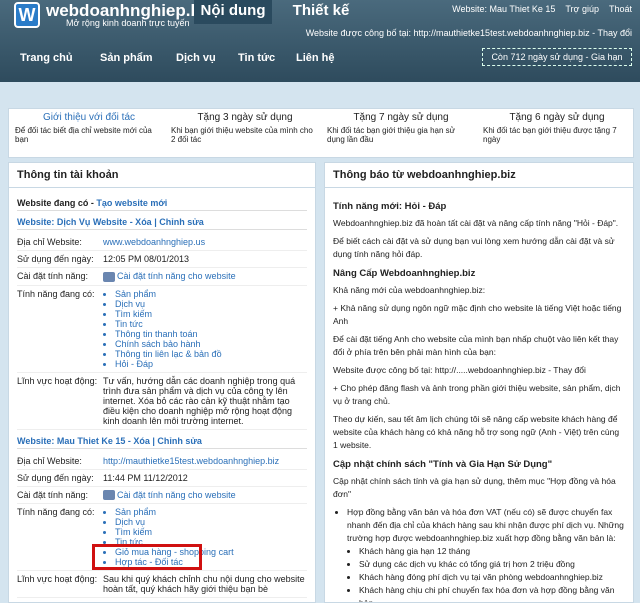 This screenshot has height=603, width=640. Describe the element at coordinates (557, 57) in the screenshot. I see `remaining-days: Còn 712 ngày sử dụng - Gia hạn` at that location.